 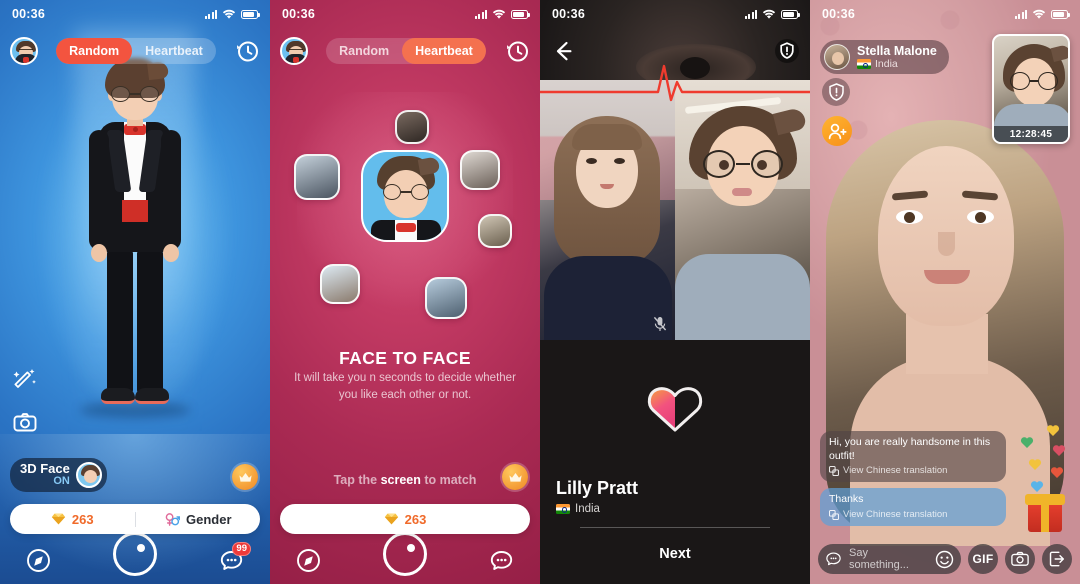 I want to click on match-name: Lilly Pratt, so click(x=597, y=488).